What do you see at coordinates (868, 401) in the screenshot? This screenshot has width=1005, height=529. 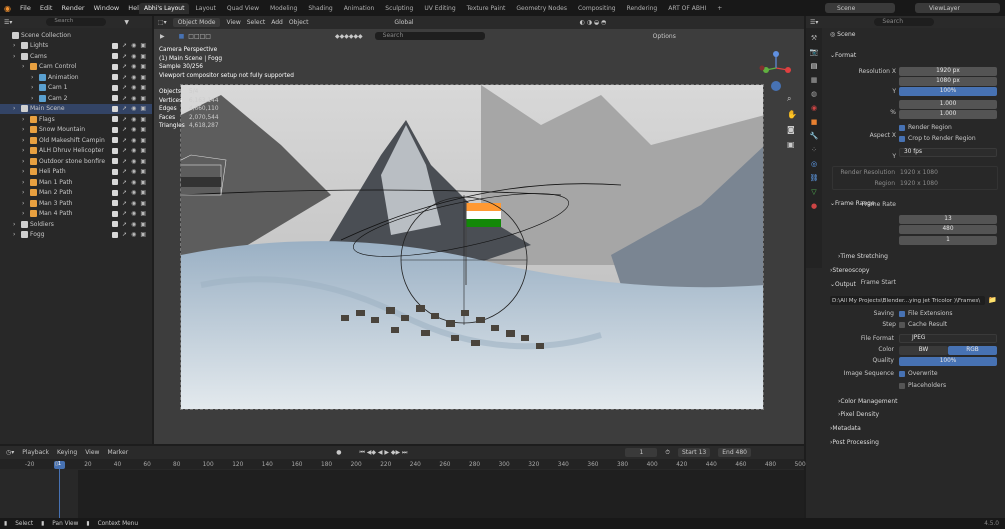 I see `color-management-header: › Color Management` at bounding box center [868, 401].